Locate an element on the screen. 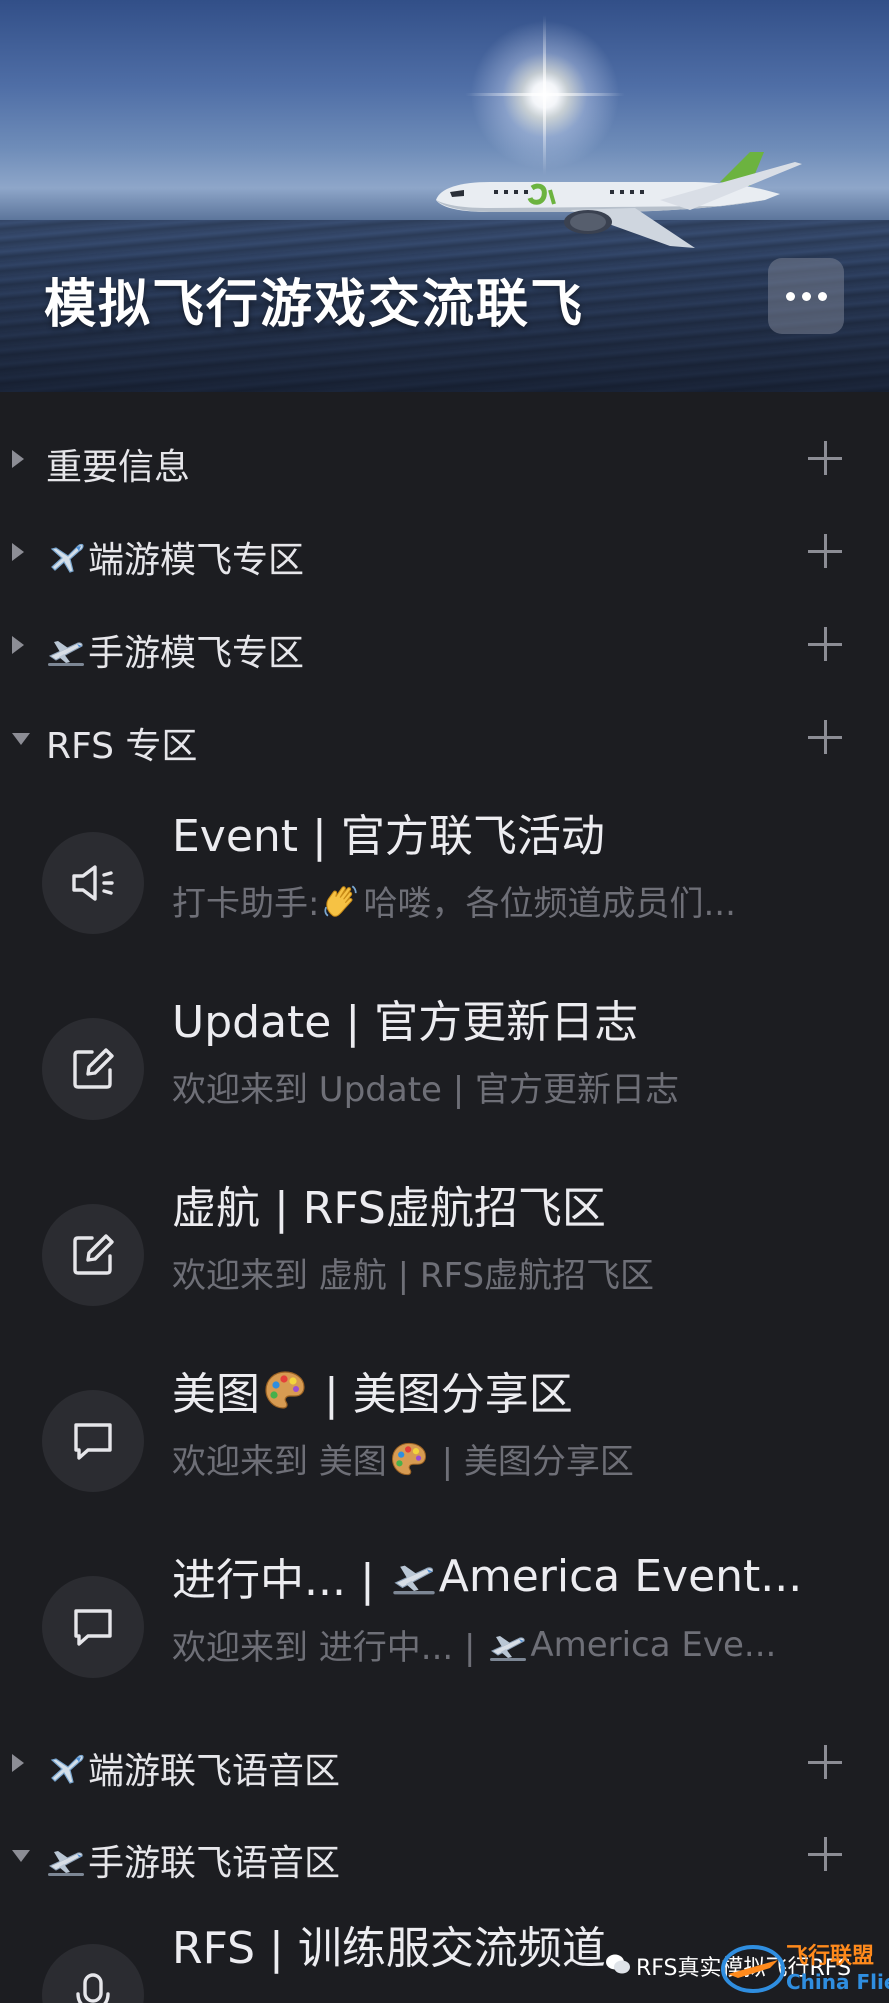 Image resolution: width=889 pixels, height=2003 pixels. category-mobile-voice: 手游联飞语音区 is located at coordinates (444, 1856).